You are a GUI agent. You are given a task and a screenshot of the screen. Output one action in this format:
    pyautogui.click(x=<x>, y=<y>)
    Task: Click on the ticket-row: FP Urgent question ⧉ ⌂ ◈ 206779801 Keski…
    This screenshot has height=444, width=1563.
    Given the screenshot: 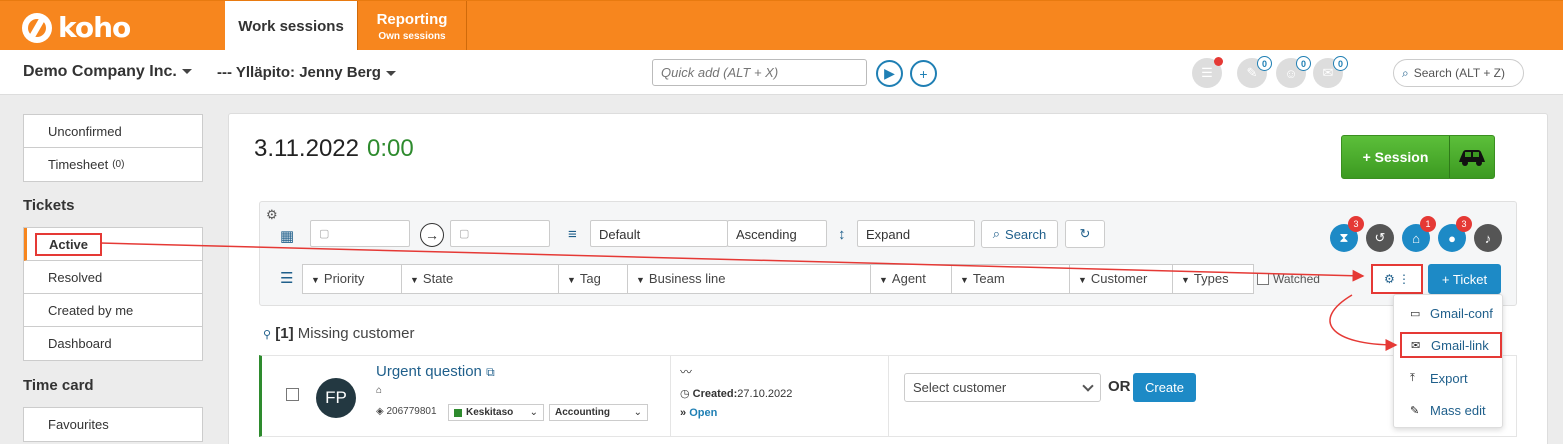 What is the action you would take?
    pyautogui.click(x=888, y=396)
    